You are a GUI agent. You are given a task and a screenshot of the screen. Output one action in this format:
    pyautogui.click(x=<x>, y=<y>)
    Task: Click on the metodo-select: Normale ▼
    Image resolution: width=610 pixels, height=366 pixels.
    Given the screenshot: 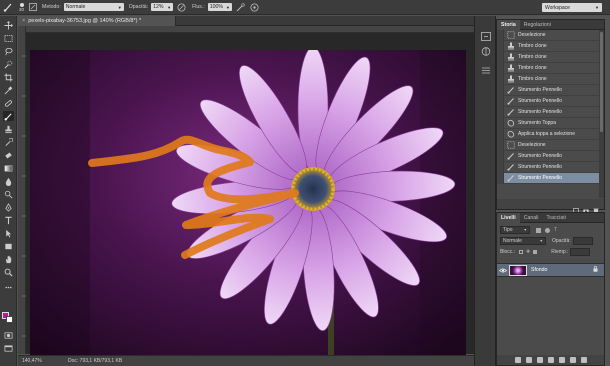 What is the action you would take?
    pyautogui.click(x=93, y=7)
    